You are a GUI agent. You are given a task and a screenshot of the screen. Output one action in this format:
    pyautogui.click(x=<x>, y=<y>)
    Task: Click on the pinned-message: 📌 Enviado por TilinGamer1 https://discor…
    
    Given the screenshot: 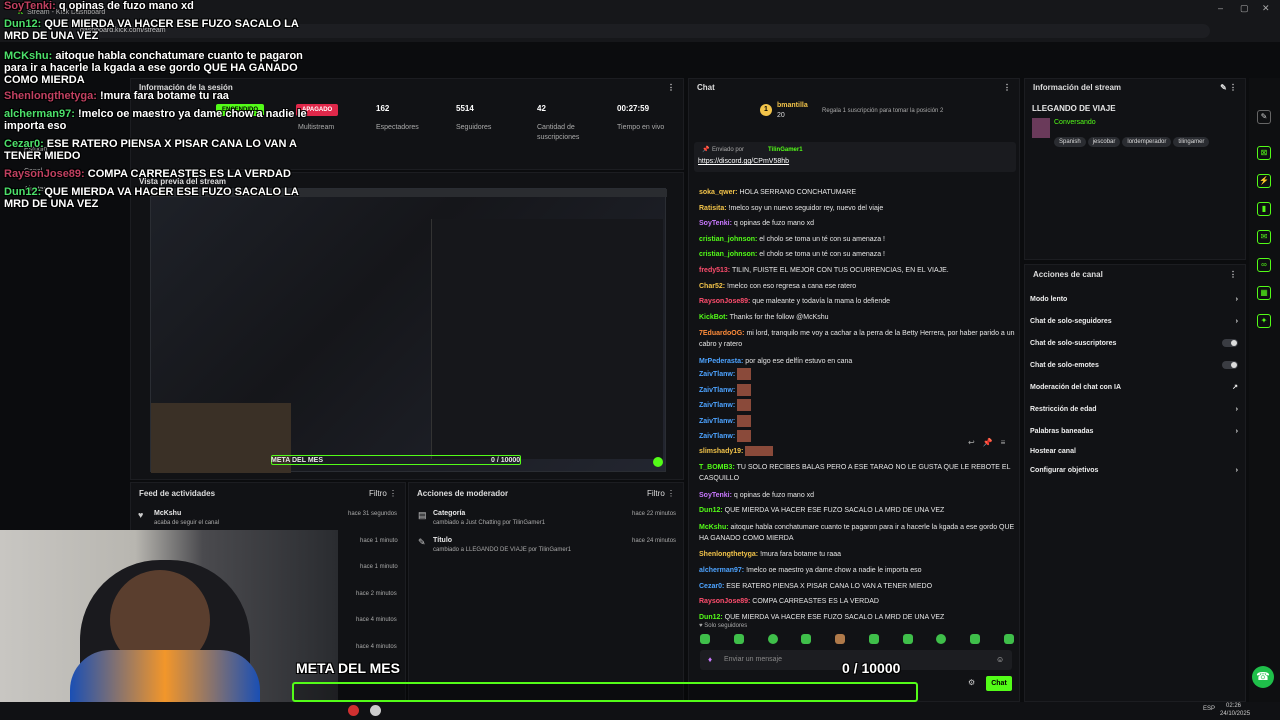 What is the action you would take?
    pyautogui.click(x=855, y=157)
    